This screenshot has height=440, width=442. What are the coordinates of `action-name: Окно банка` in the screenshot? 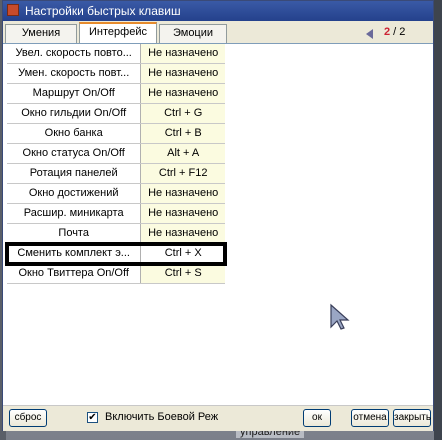 It's located at (74, 133).